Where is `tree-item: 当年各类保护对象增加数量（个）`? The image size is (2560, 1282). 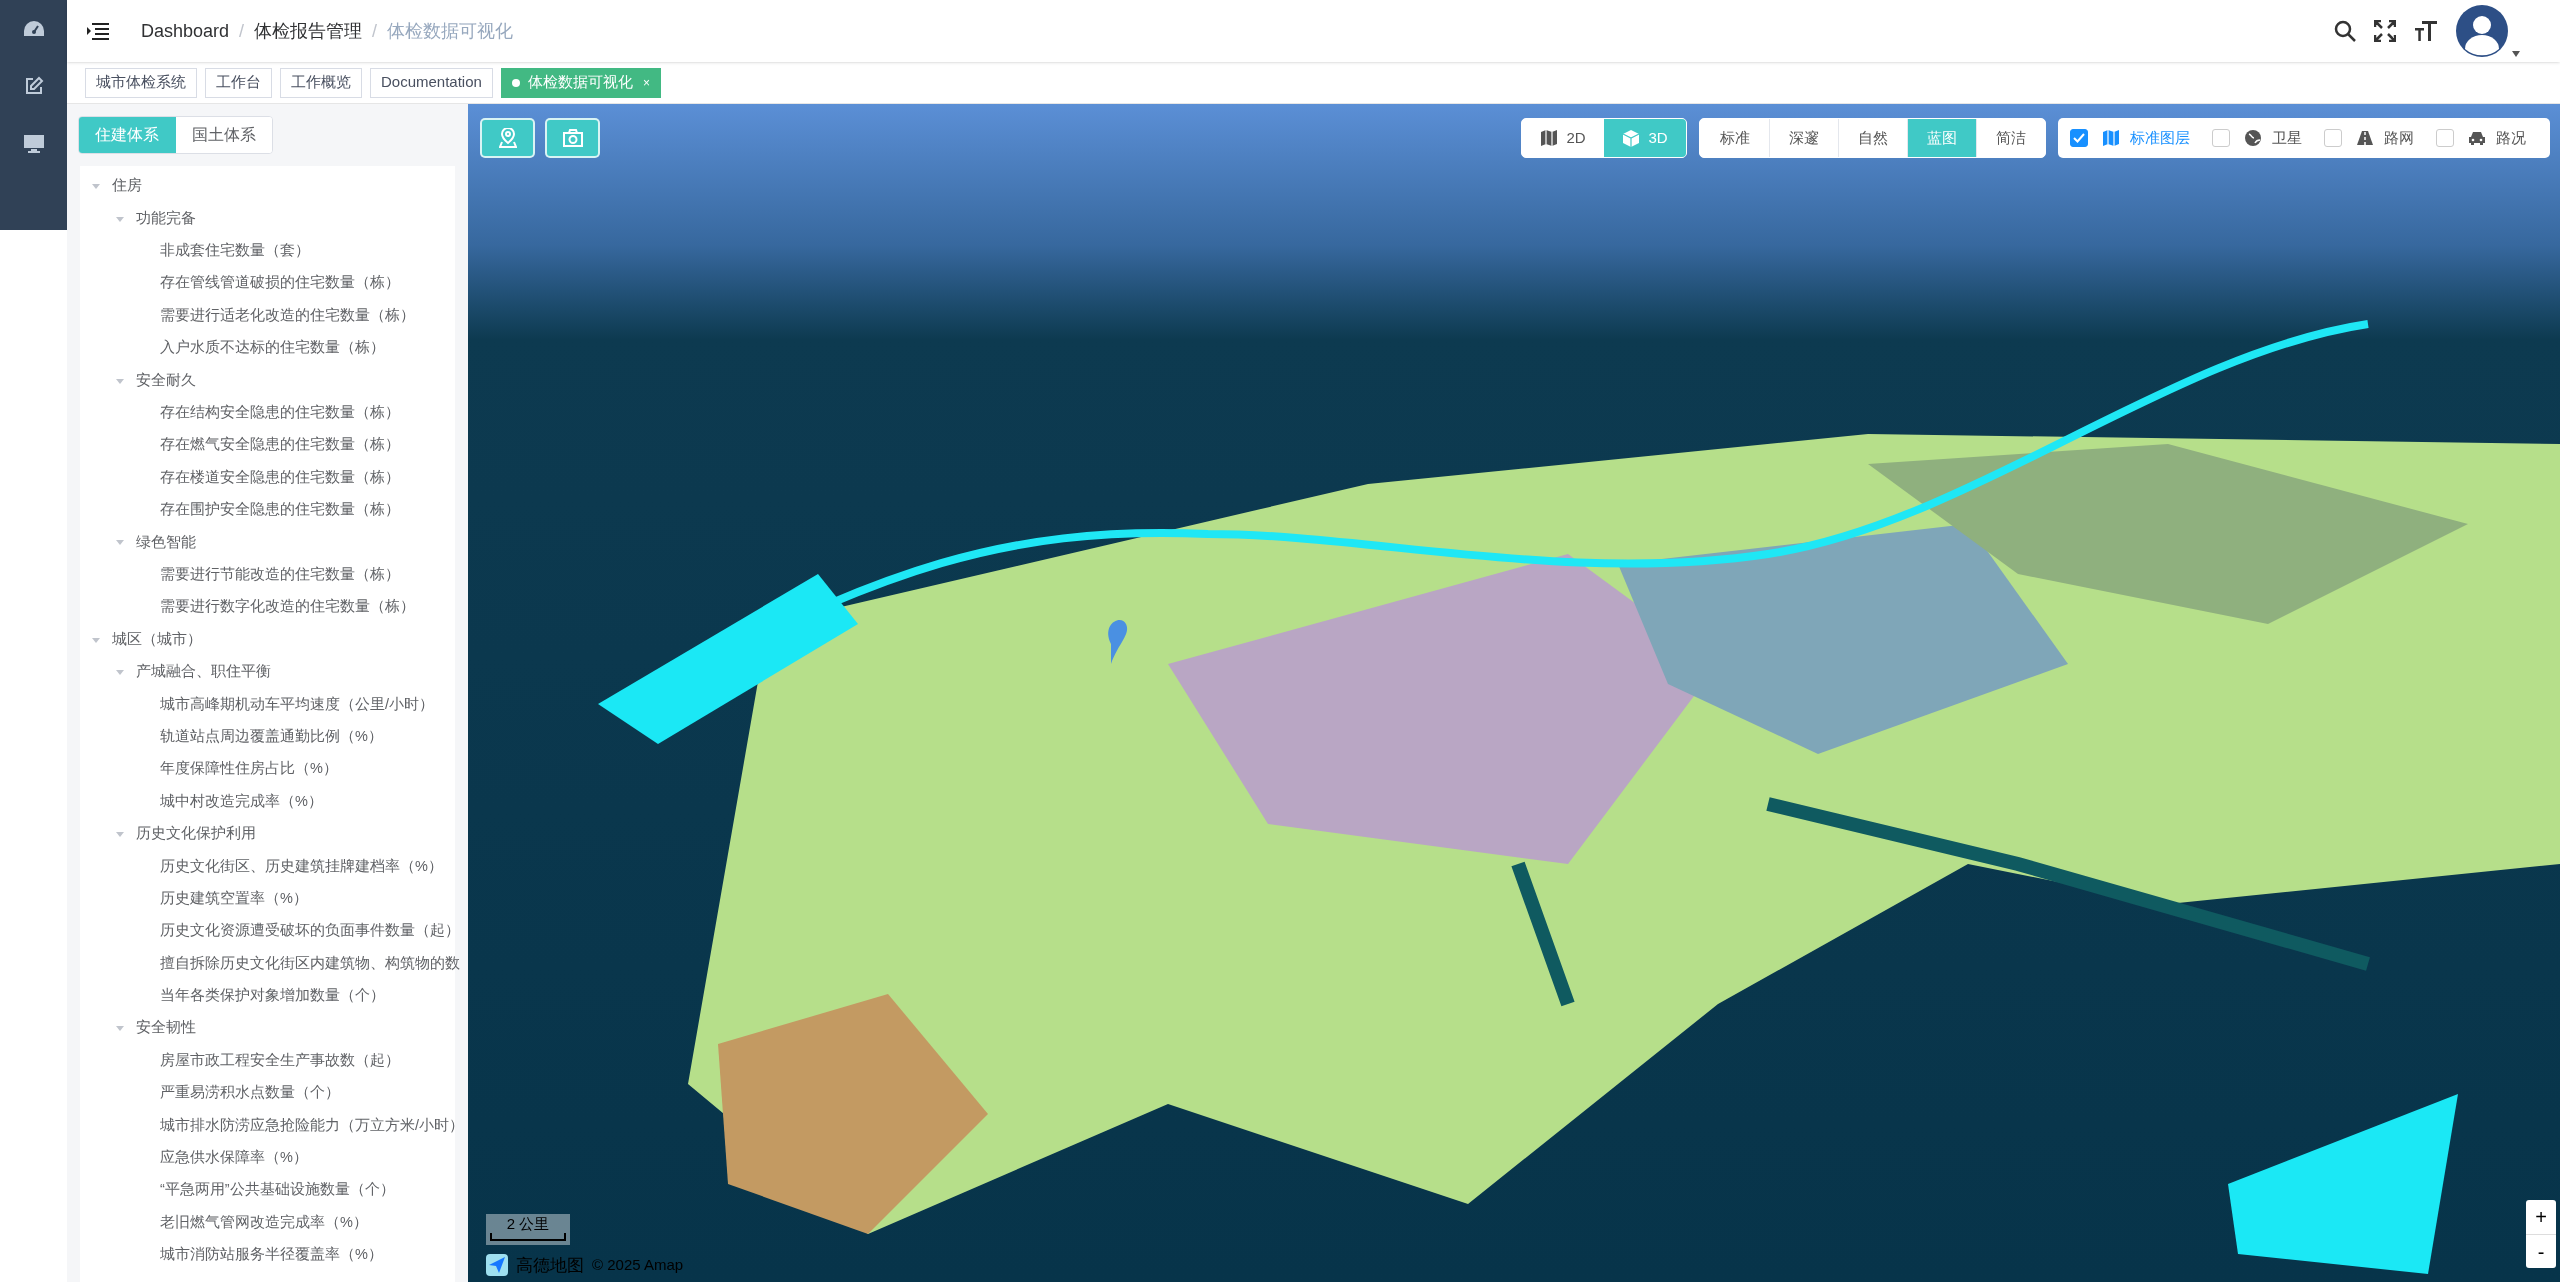 tree-item: 当年各类保护对象增加数量（个） is located at coordinates (272, 996).